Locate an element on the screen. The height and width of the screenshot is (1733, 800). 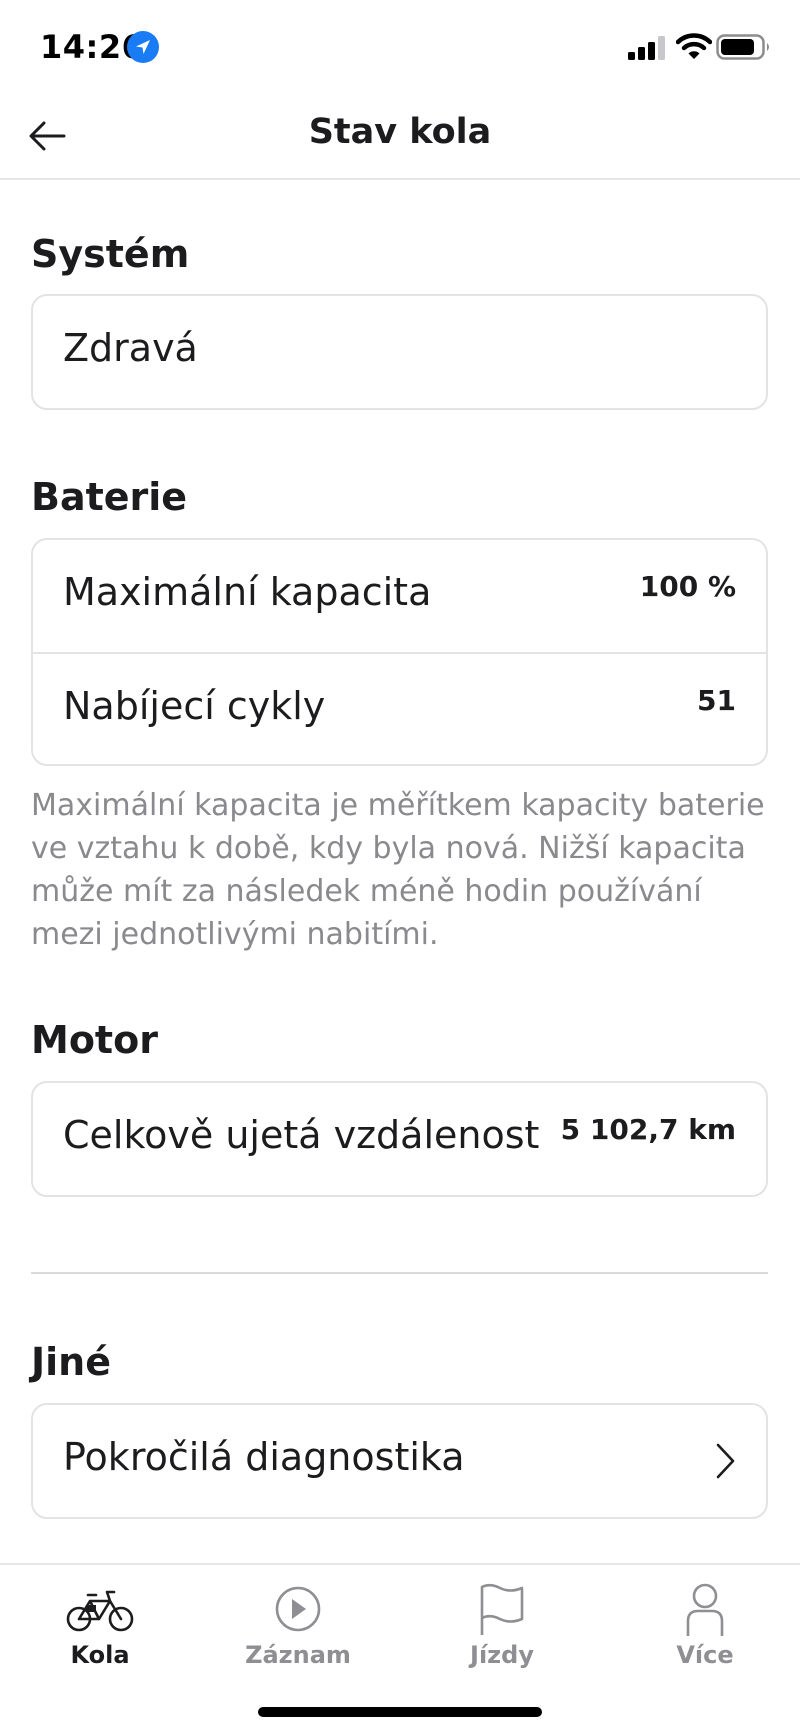
battery-cycles-row: Nabíjecí cykly 51 is located at coordinates (399, 708).